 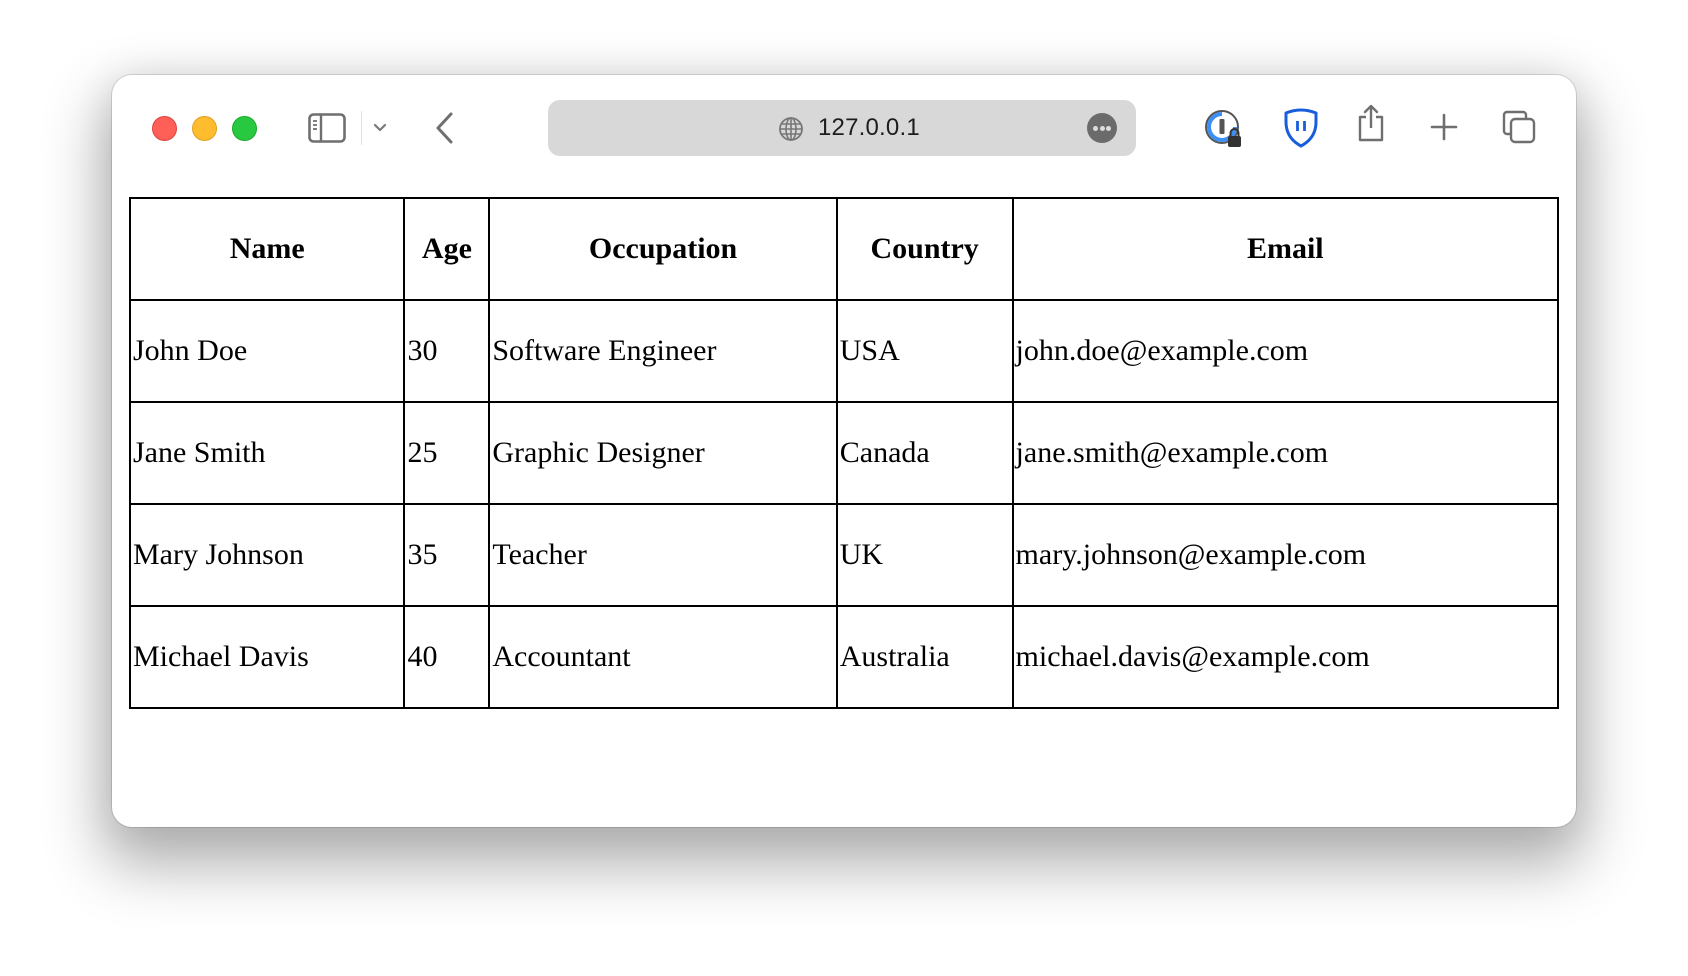 What do you see at coordinates (924, 249) in the screenshot?
I see `column-header-country: Country` at bounding box center [924, 249].